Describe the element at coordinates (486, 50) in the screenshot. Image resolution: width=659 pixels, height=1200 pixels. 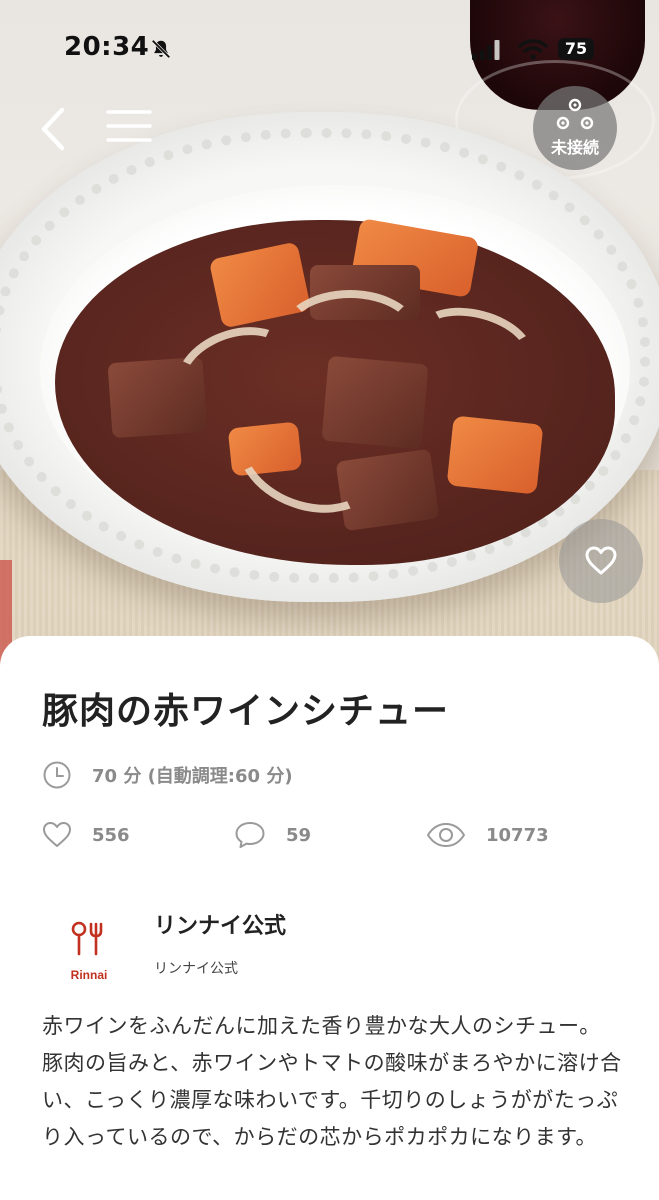
I see `signal-icon` at that location.